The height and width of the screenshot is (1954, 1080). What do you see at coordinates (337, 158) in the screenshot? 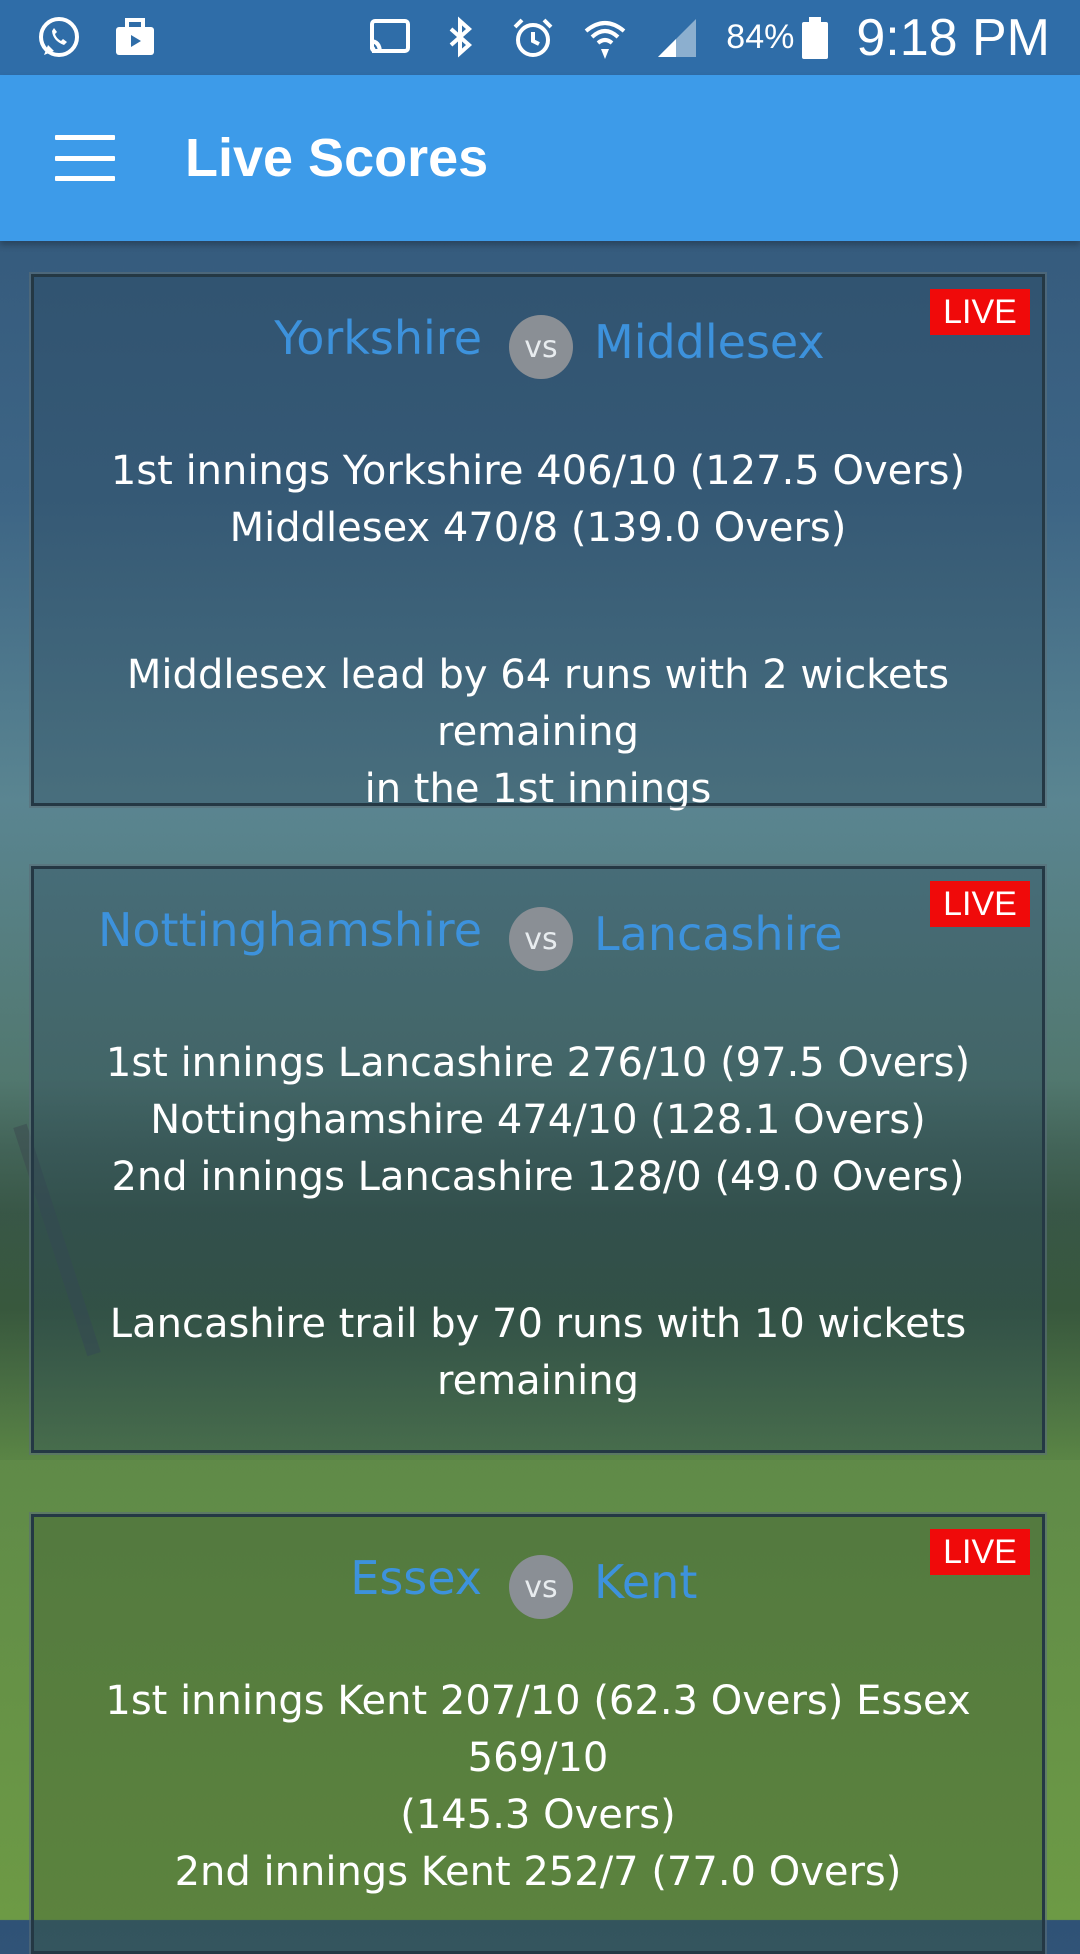
I see `page-title: Live Scores` at bounding box center [337, 158].